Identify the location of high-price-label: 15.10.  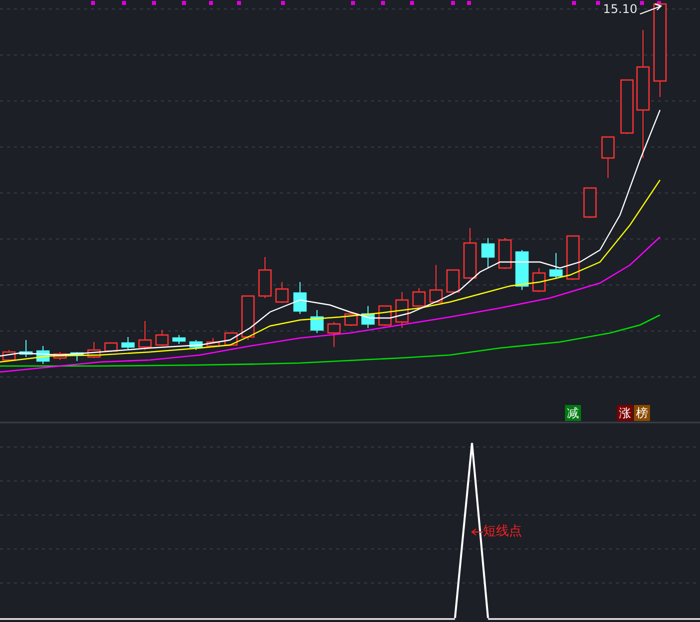
(620, 9).